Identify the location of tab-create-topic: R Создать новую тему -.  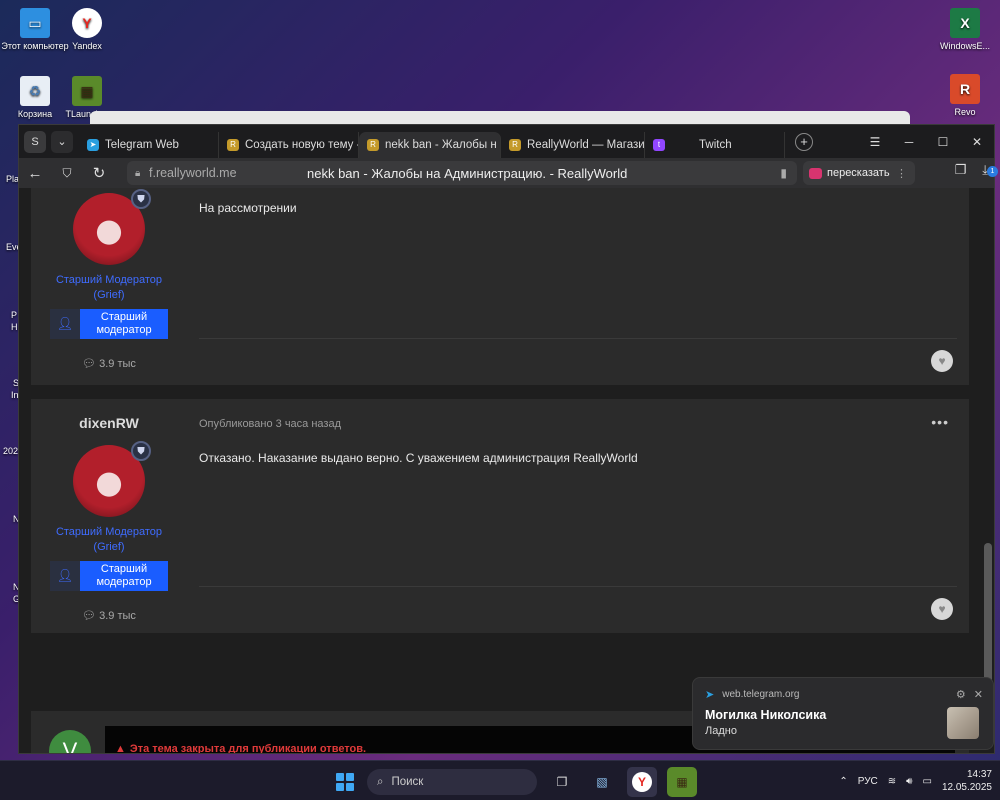
(289, 144).